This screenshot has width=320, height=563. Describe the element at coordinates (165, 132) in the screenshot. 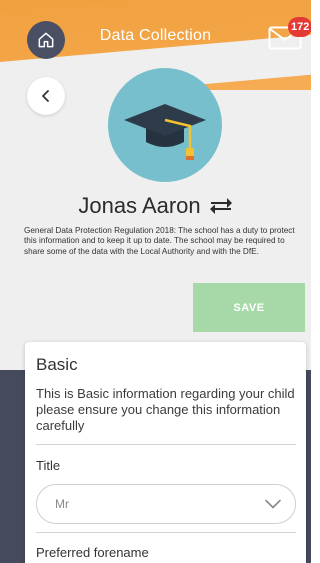

I see `graduation-cap-icon` at that location.